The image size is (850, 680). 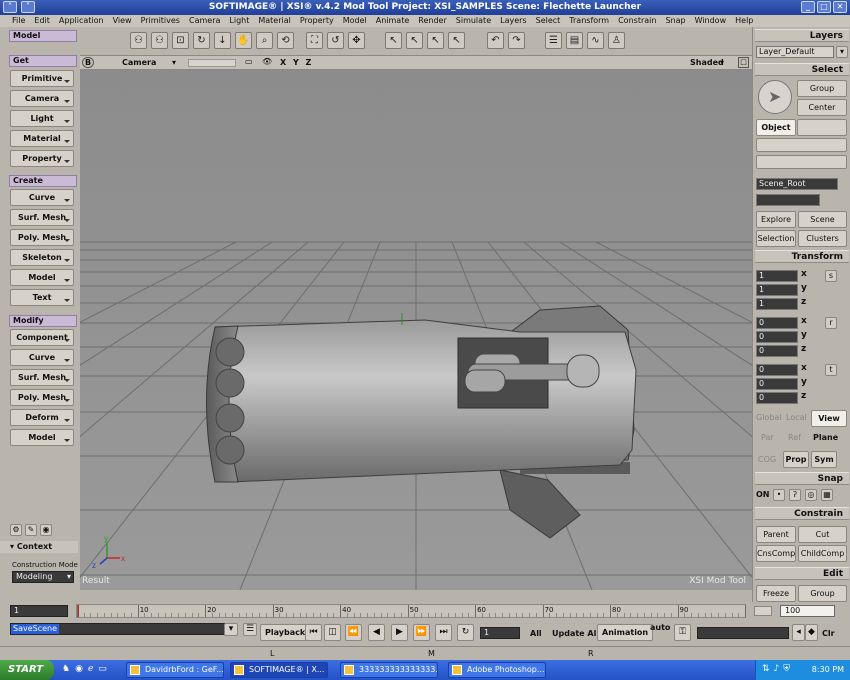 What do you see at coordinates (798, 632) in the screenshot?
I see `key-remove-icon: ◂` at bounding box center [798, 632].